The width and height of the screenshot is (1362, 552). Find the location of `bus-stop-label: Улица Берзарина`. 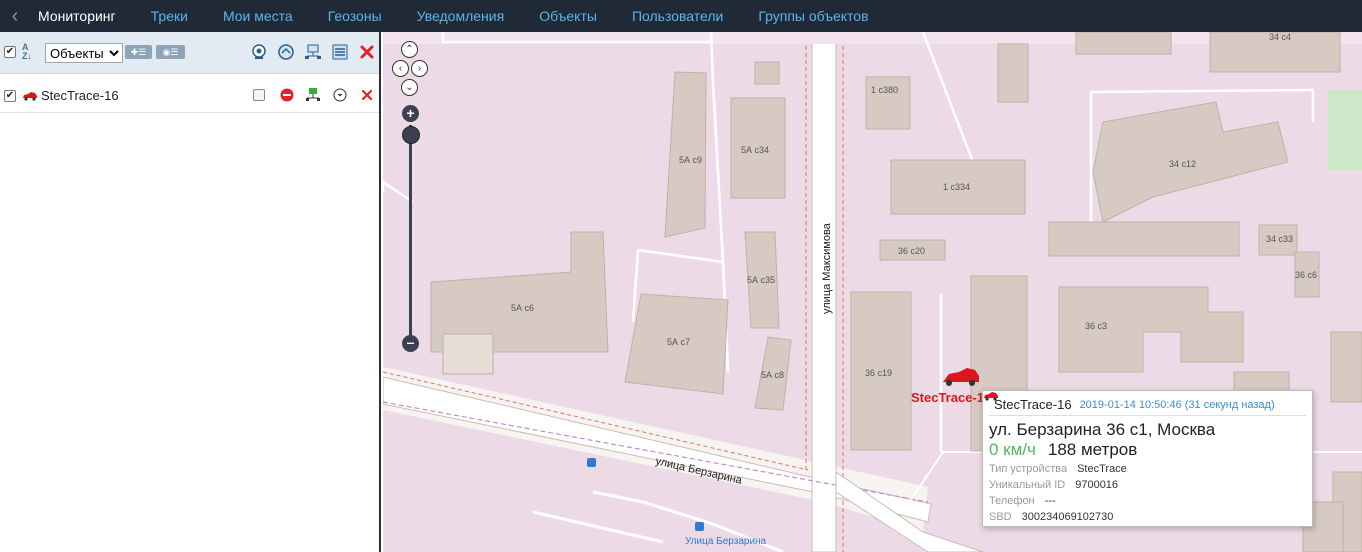

bus-stop-label: Улица Берзарина is located at coordinates (726, 541).